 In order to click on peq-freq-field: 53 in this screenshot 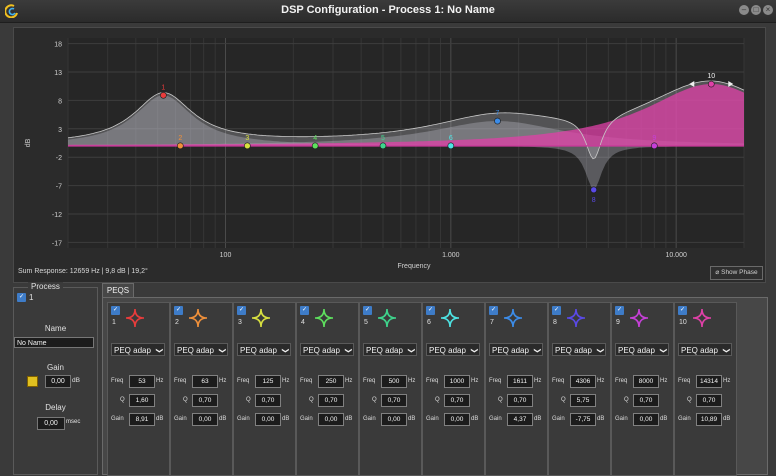, I will do `click(142, 381)`.